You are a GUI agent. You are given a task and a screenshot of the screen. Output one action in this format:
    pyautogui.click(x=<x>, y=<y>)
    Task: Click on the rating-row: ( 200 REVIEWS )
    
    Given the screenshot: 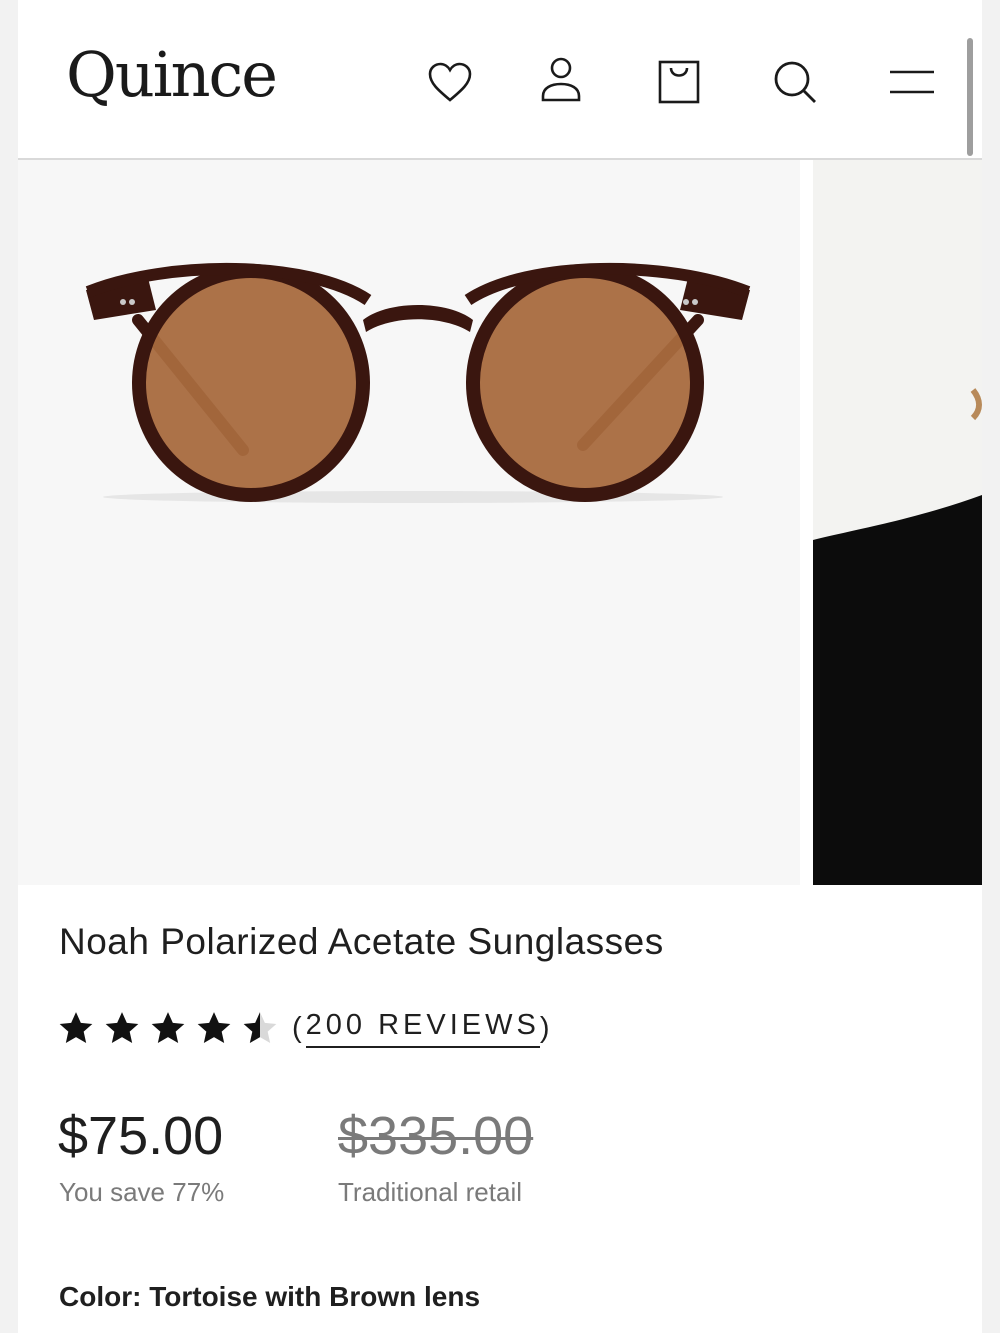 What is the action you would take?
    pyautogui.click(x=305, y=1028)
    